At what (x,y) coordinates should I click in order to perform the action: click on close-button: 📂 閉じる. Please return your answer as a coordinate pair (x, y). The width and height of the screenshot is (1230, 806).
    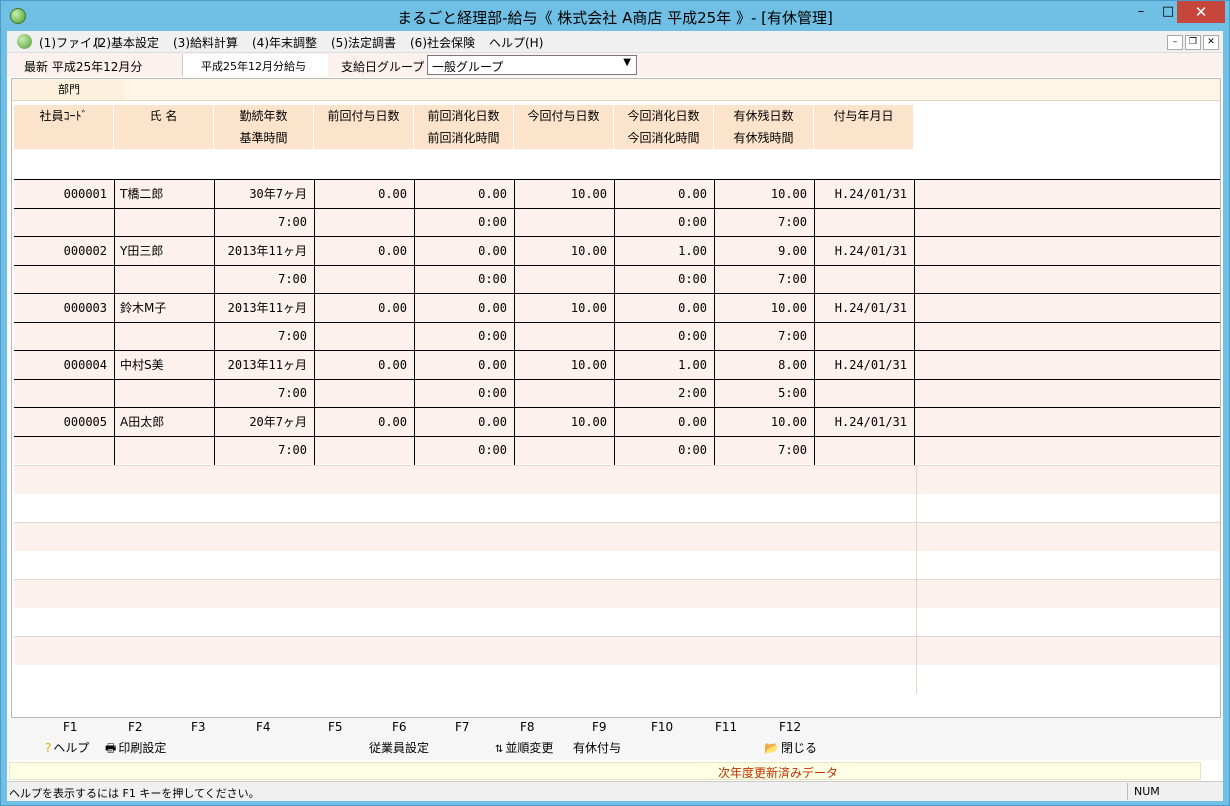
    Looking at the image, I should click on (790, 747).